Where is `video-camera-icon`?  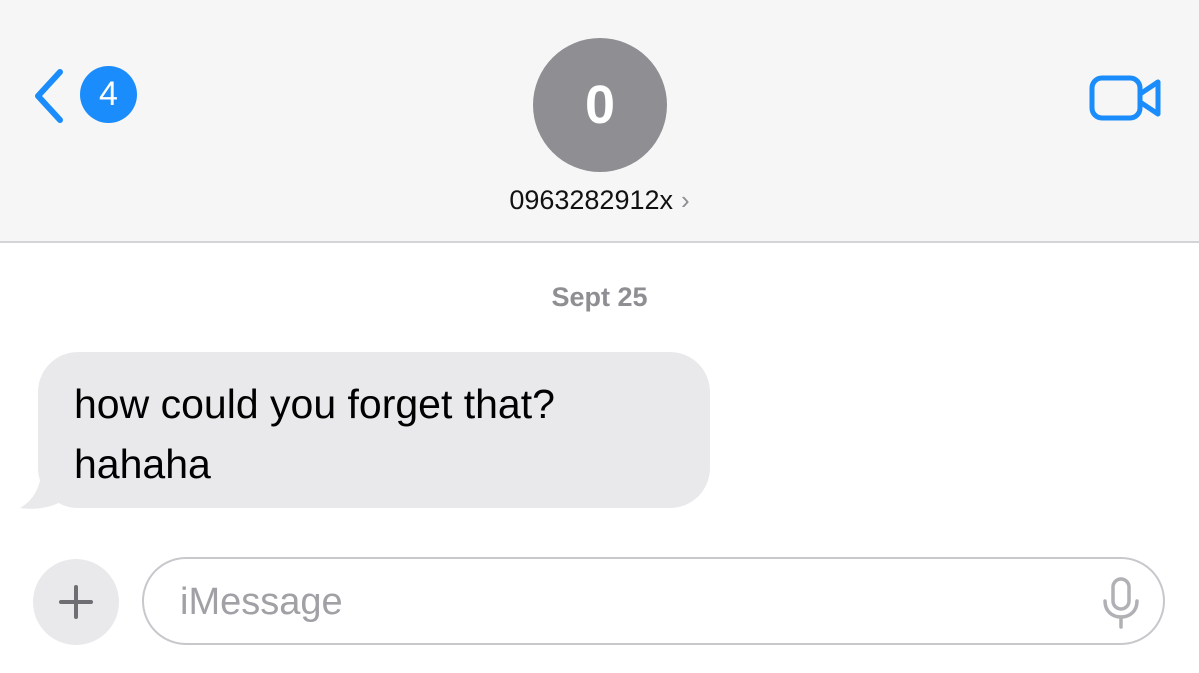 video-camera-icon is located at coordinates (1125, 98).